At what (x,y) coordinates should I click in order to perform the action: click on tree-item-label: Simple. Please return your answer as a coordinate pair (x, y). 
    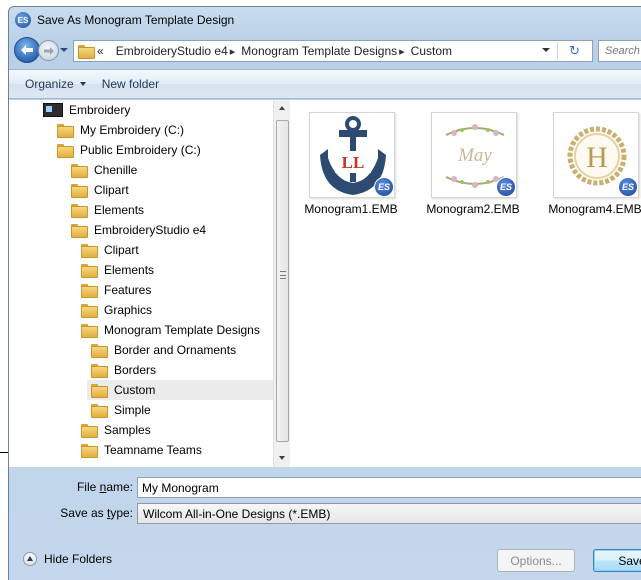
    Looking at the image, I should click on (132, 410).